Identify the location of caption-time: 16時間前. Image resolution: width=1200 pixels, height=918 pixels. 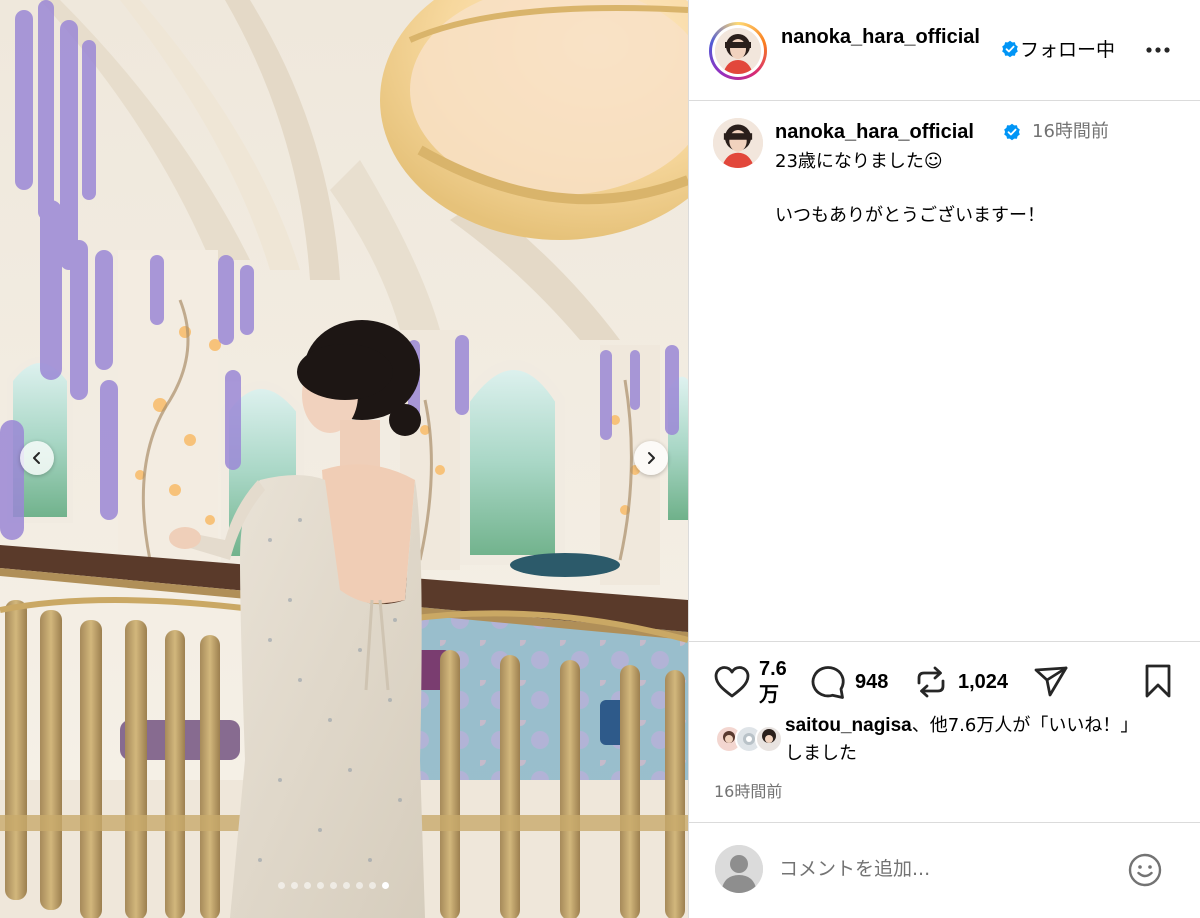
(1070, 131).